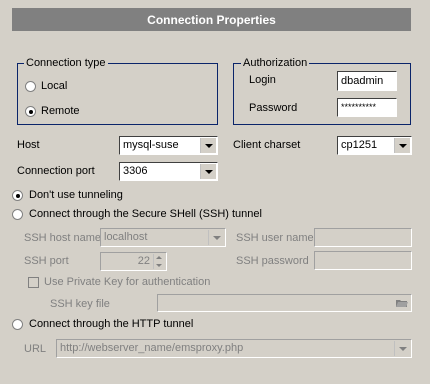 The height and width of the screenshot is (384, 430). What do you see at coordinates (363, 260) in the screenshot?
I see `ssh-password-field` at bounding box center [363, 260].